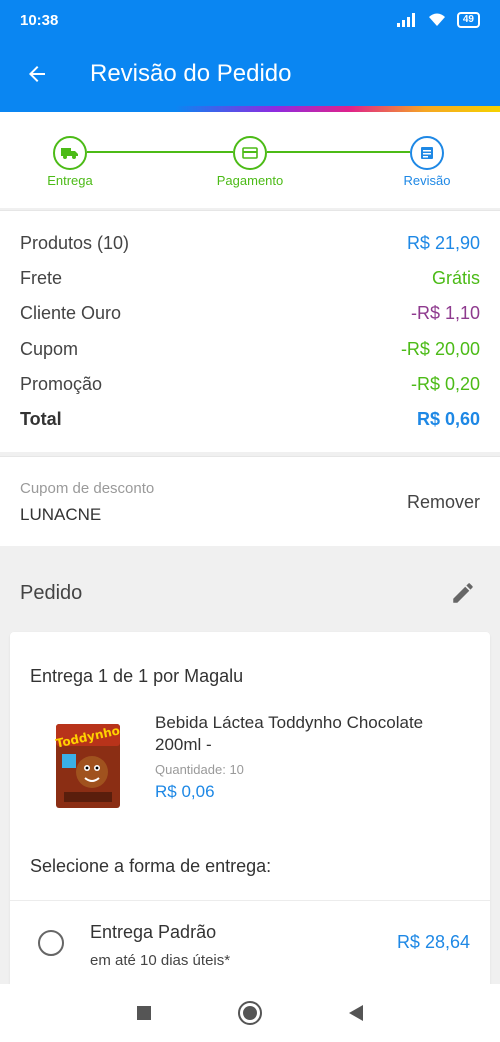  Describe the element at coordinates (199, 769) in the screenshot. I see `product-quantity: Quantidade: 10` at that location.